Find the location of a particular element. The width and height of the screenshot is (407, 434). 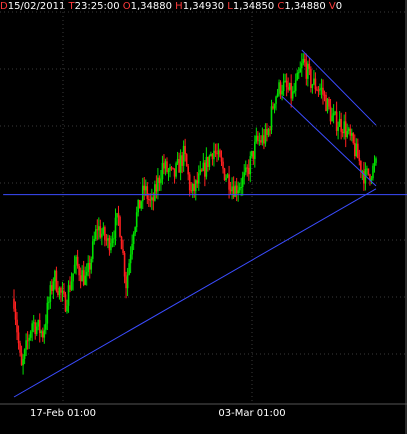

channel-lower is located at coordinates (329, 141).